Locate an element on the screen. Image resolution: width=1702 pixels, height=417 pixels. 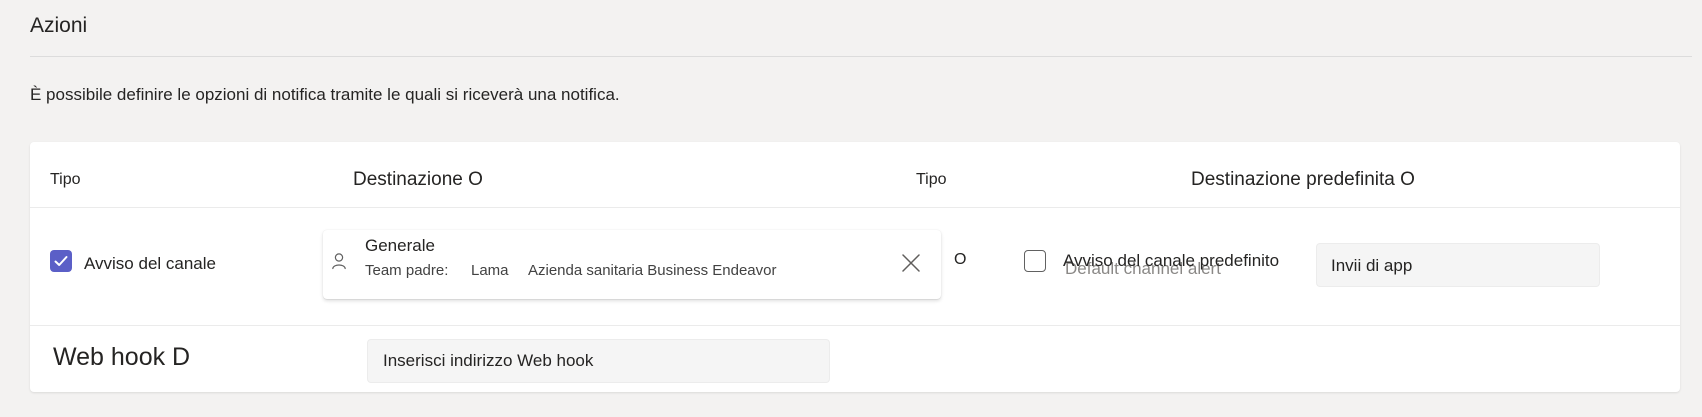
header-type-default: Tipo is located at coordinates (931, 179).